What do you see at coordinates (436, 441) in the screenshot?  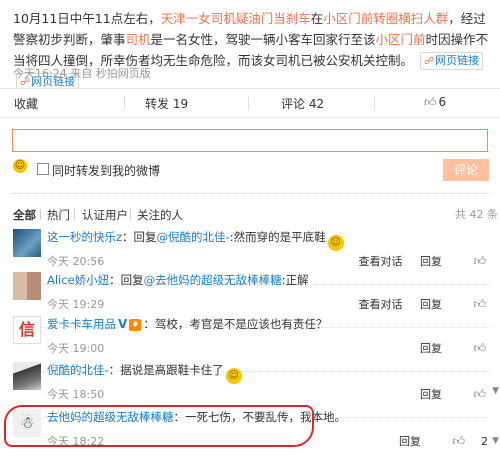 I see `comment-actions: 回复 👍︎ 2` at bounding box center [436, 441].